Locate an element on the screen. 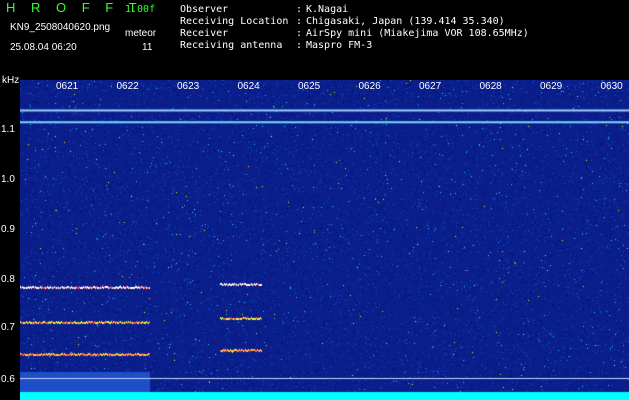  app-name: H R O F F T is located at coordinates (74, 7).